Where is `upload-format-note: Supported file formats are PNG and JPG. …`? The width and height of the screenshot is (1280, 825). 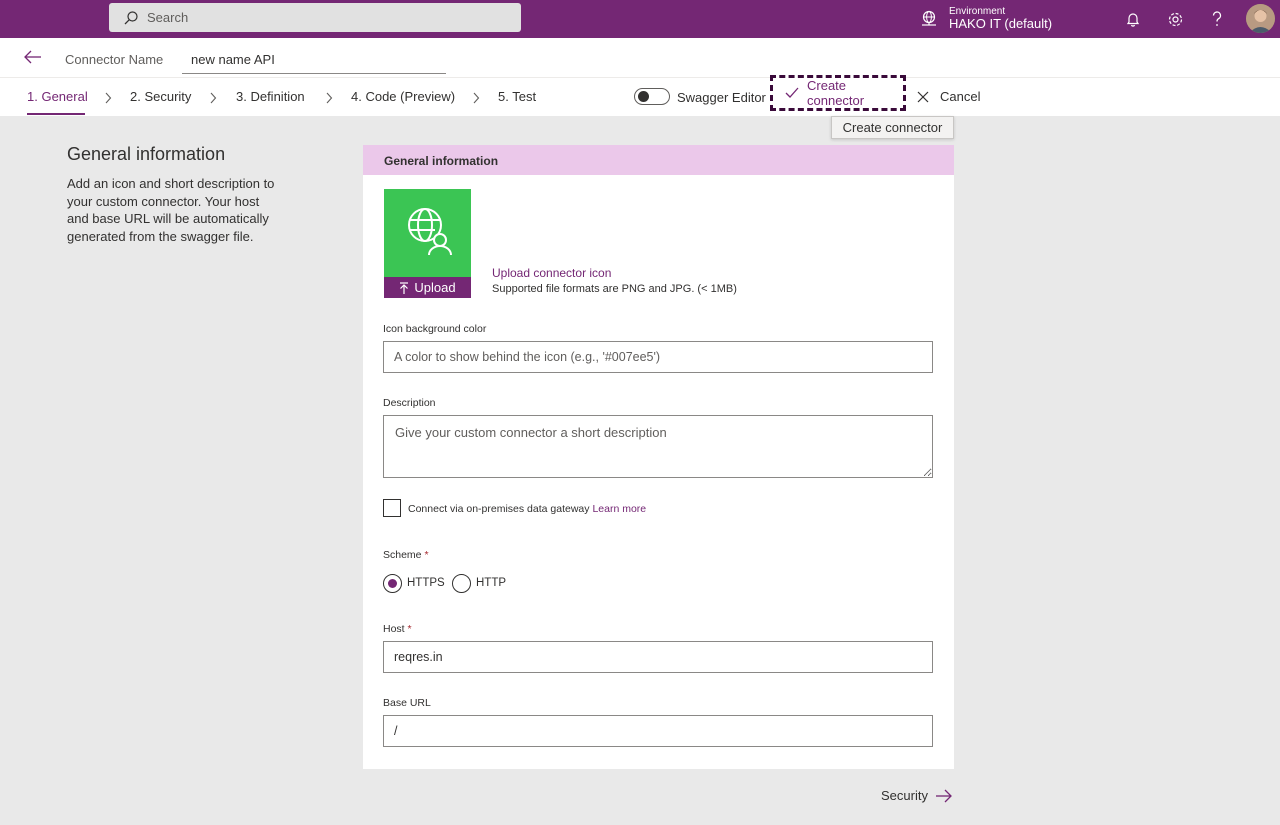 upload-format-note: Supported file formats are PNG and JPG. … is located at coordinates (614, 289).